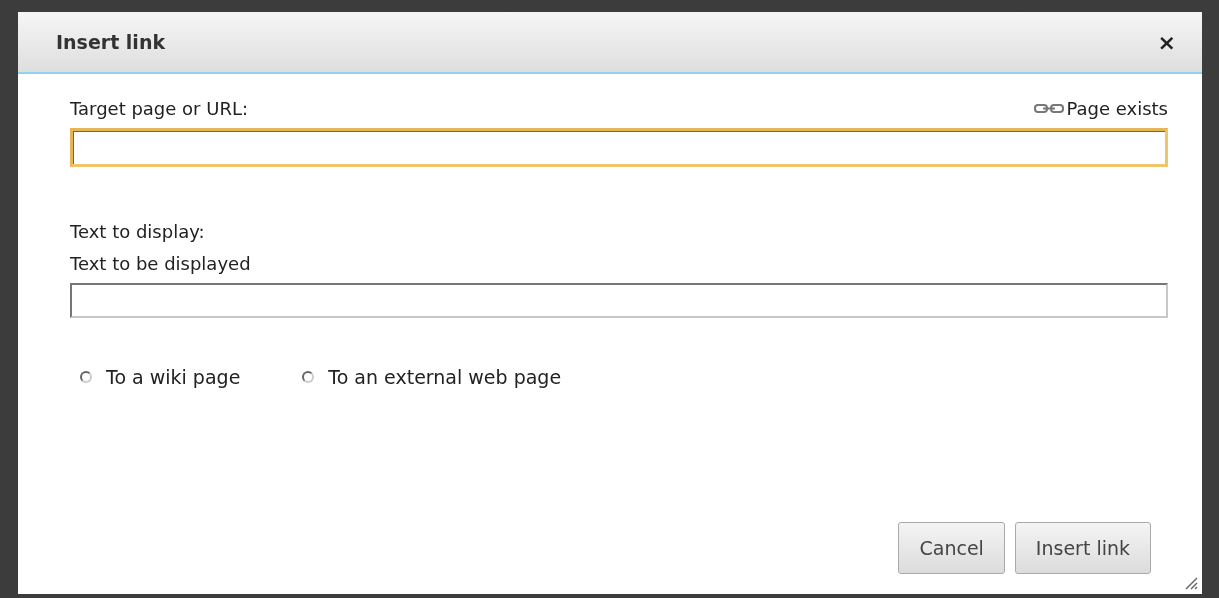  Describe the element at coordinates (1049, 109) in the screenshot. I see `chain-link-icon` at that location.